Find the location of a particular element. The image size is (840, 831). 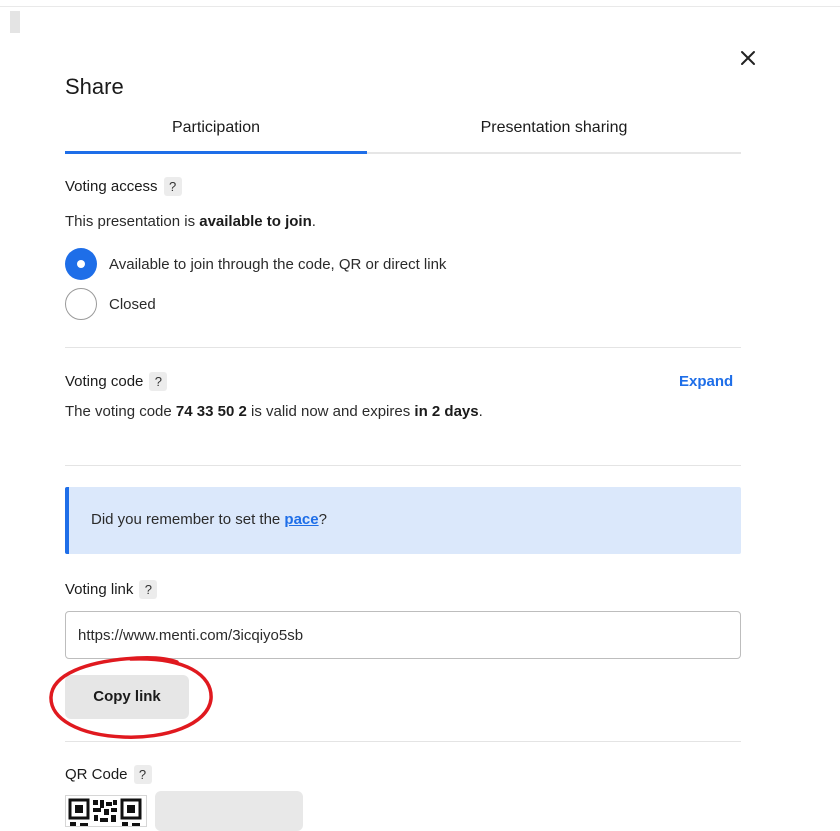

voting-access-heading: Voting access ? is located at coordinates (123, 186).